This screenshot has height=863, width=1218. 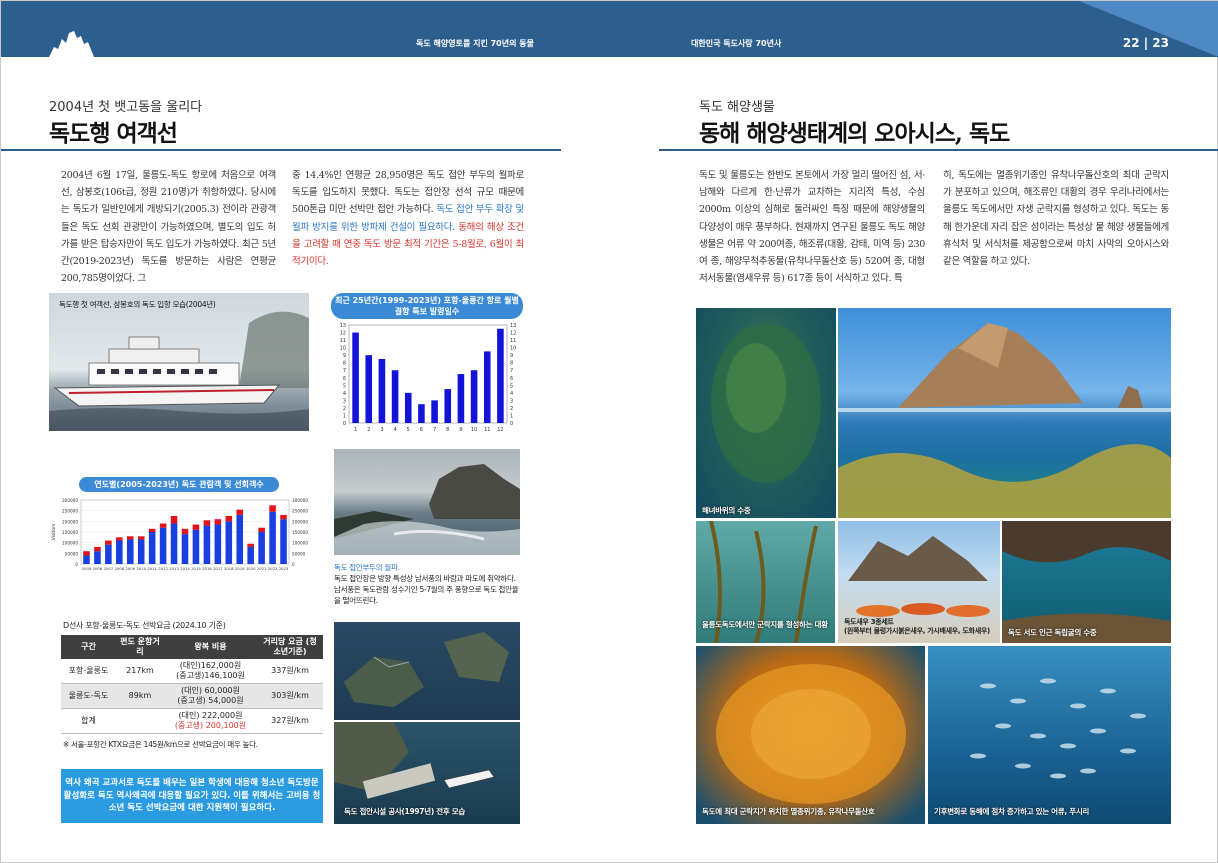 I want to click on y-tick-label: 8, so click(x=344, y=364).